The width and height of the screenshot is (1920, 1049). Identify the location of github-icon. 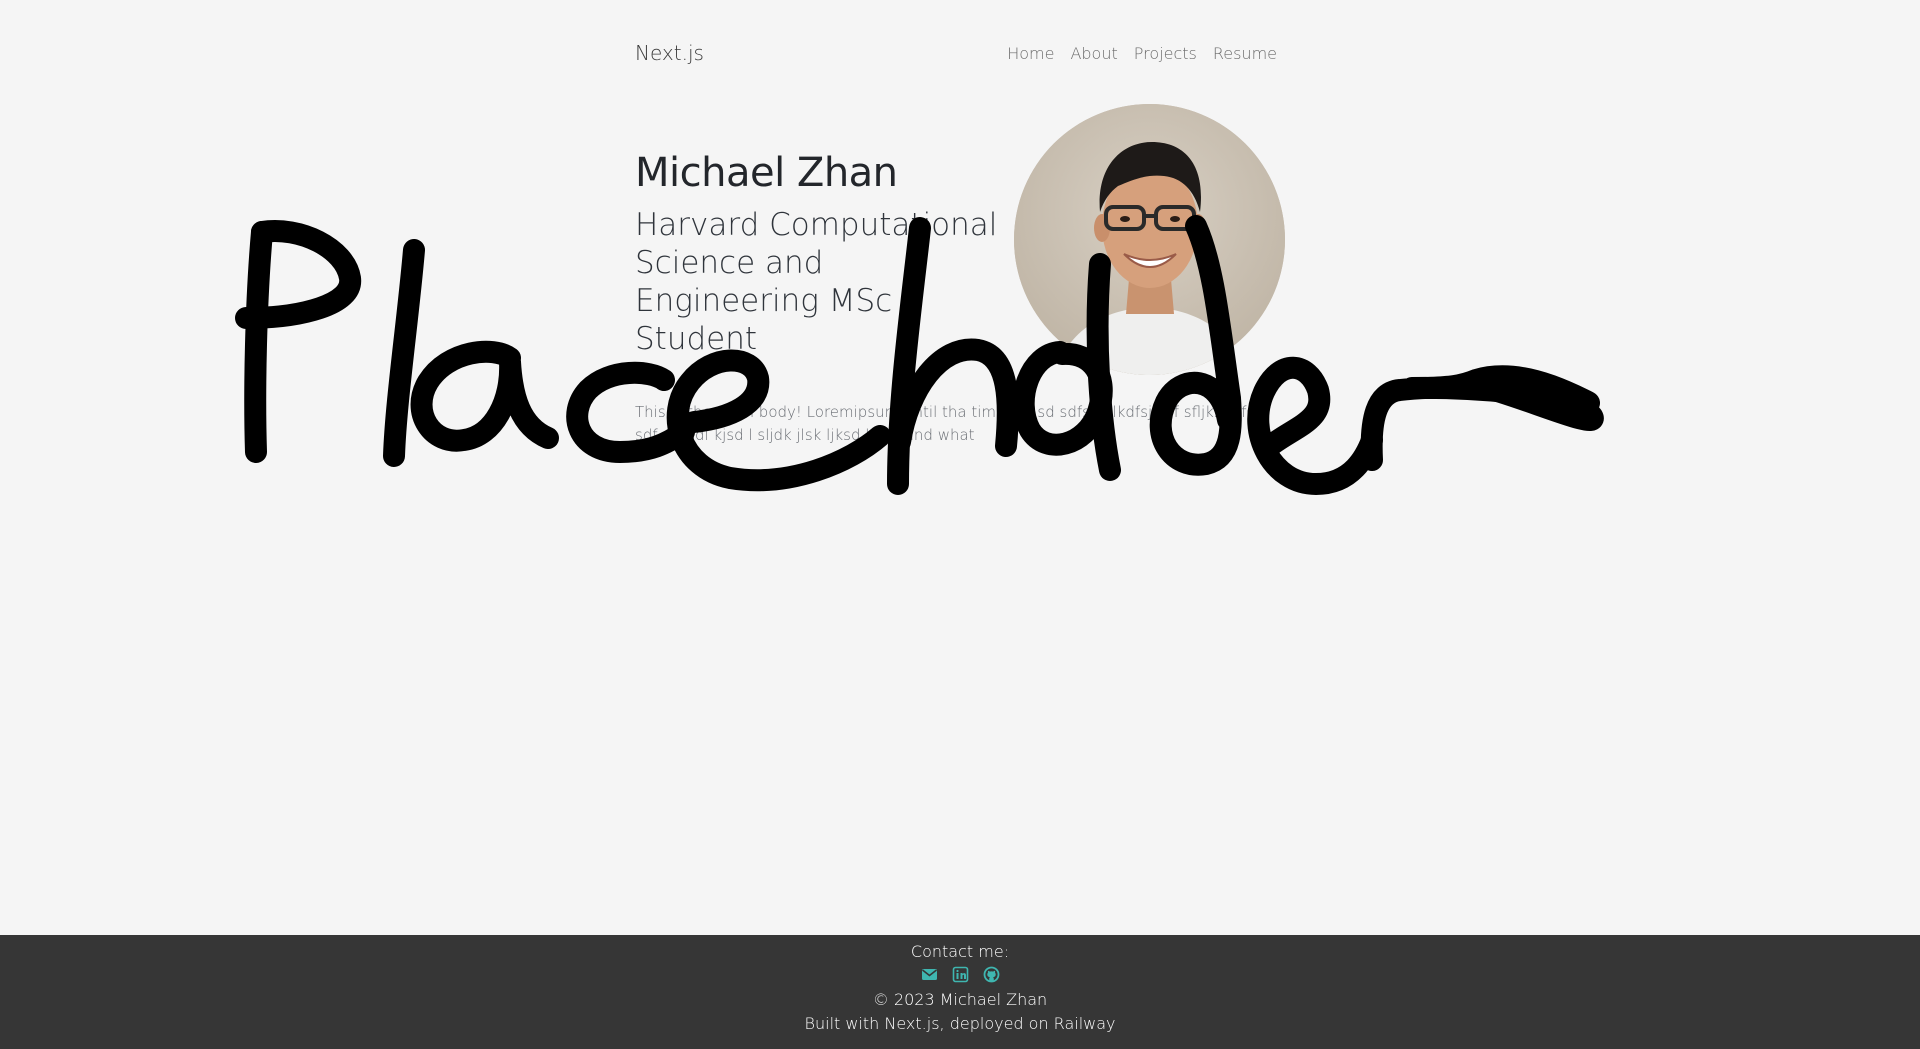
(991, 974).